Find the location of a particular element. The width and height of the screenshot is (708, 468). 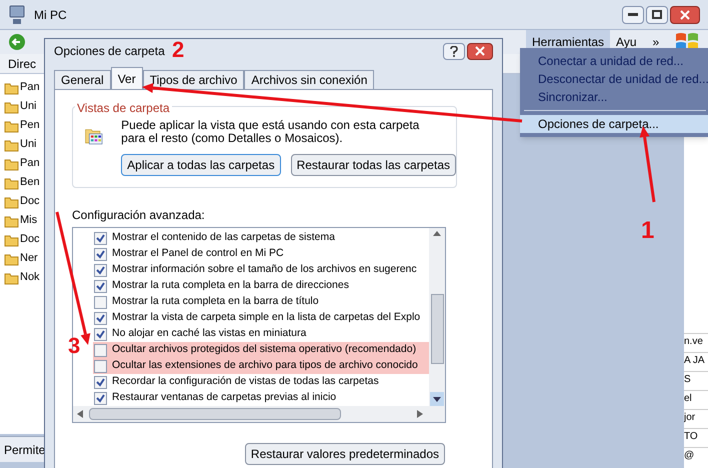

setting-row: No alojar en caché las vistas en miniatura is located at coordinates (261, 334).